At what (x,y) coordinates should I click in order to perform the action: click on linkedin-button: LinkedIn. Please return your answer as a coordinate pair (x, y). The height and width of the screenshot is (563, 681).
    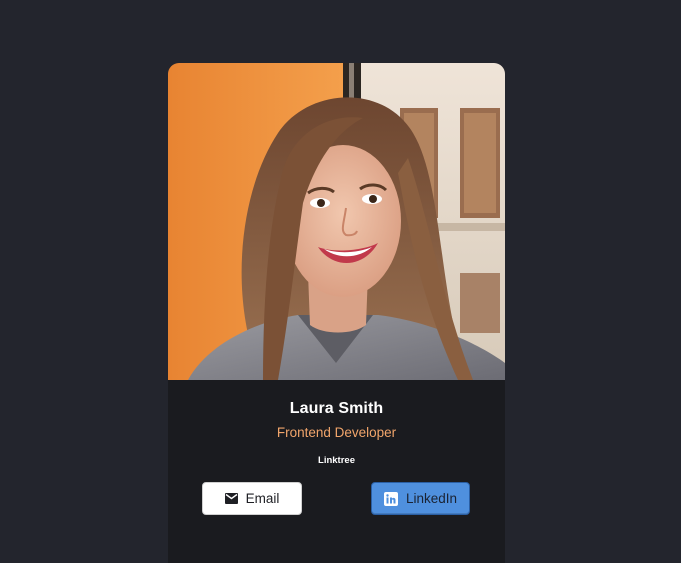
    Looking at the image, I should click on (420, 498).